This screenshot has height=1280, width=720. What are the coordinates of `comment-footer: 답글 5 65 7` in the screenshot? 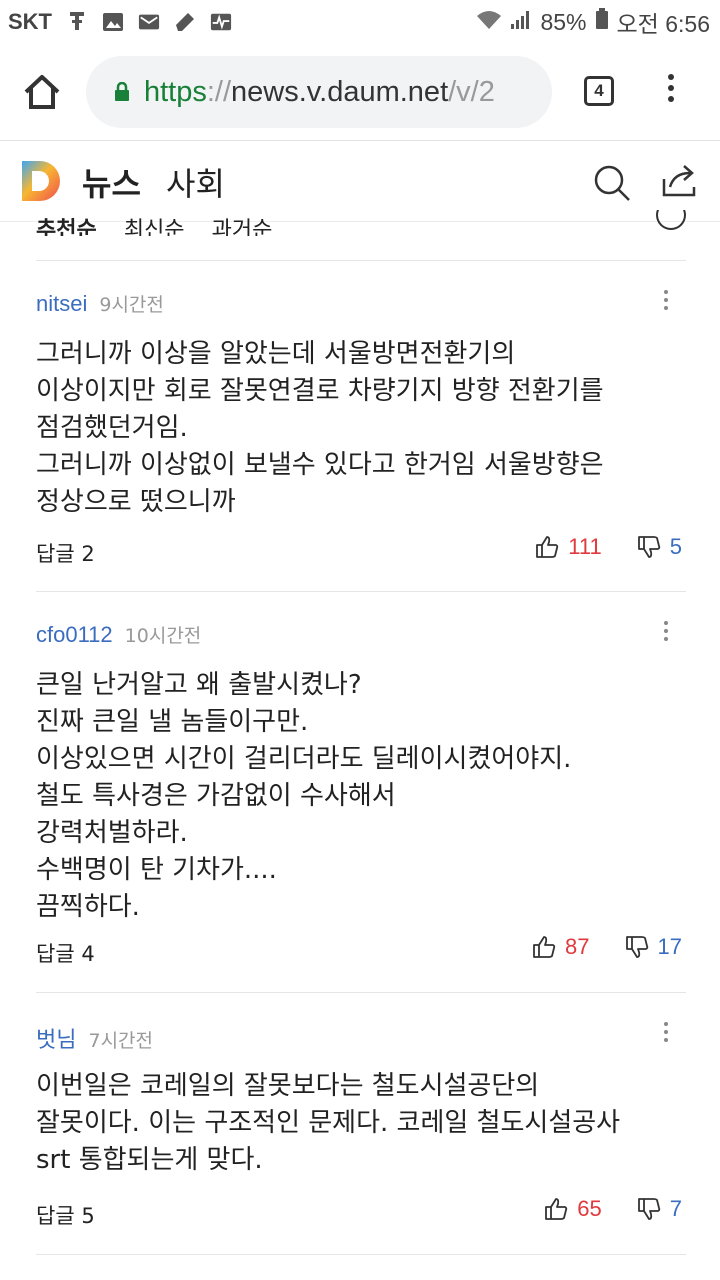 It's located at (361, 1213).